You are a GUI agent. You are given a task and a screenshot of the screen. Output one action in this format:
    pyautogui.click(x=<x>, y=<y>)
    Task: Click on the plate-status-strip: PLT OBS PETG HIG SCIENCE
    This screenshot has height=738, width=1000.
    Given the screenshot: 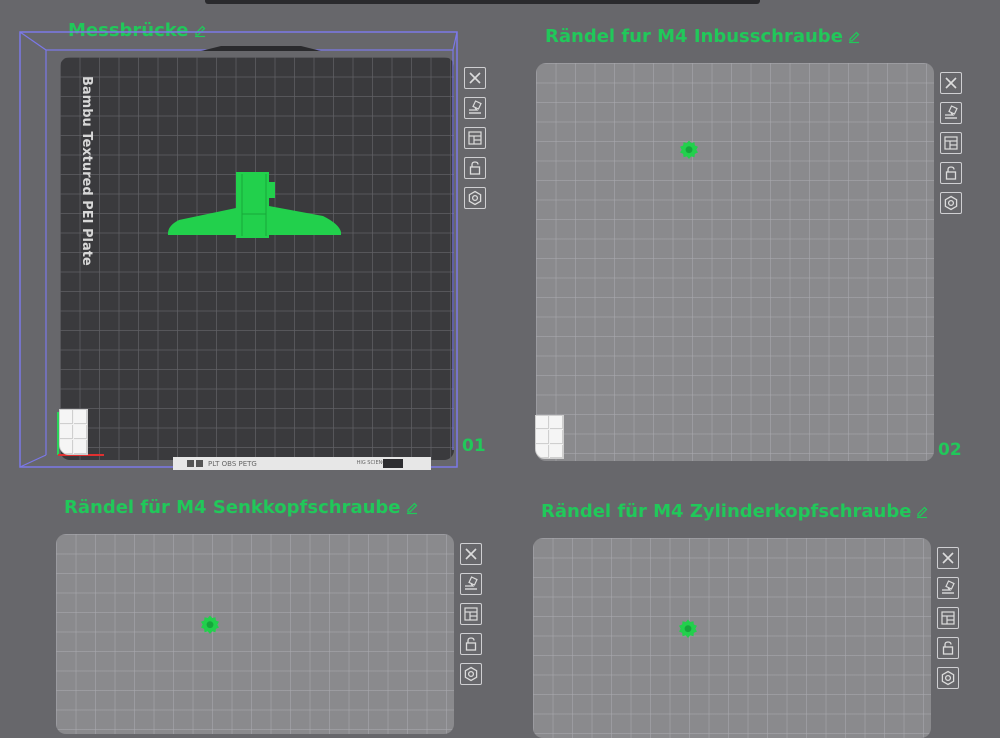 What is the action you would take?
    pyautogui.click(x=302, y=463)
    